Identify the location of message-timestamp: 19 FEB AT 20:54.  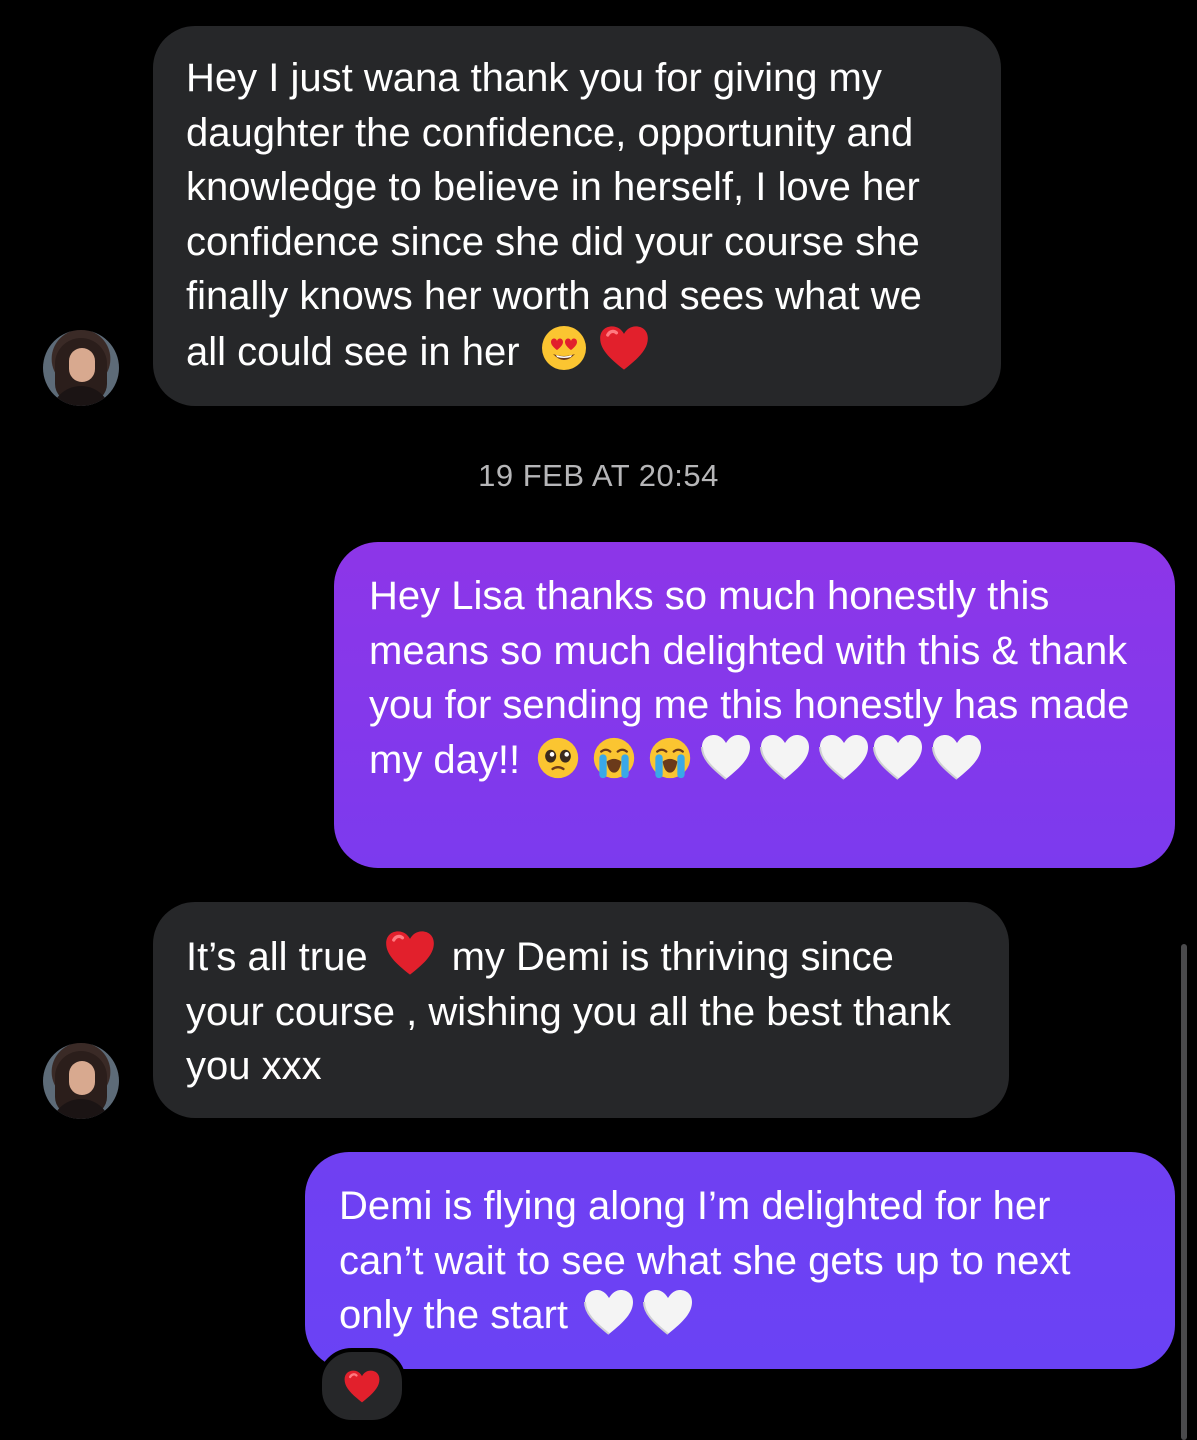
(598, 475).